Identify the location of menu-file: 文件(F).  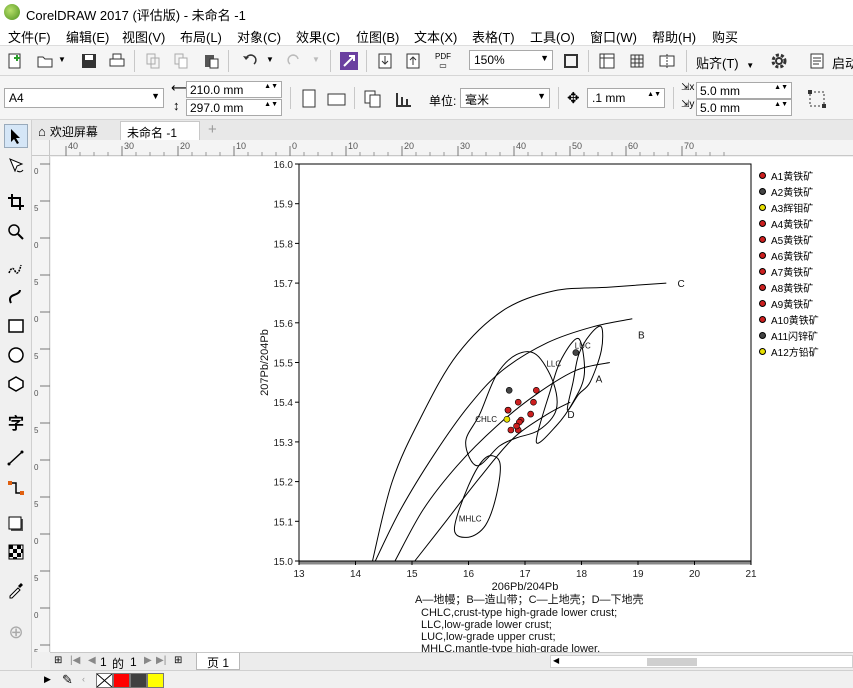
(29, 36).